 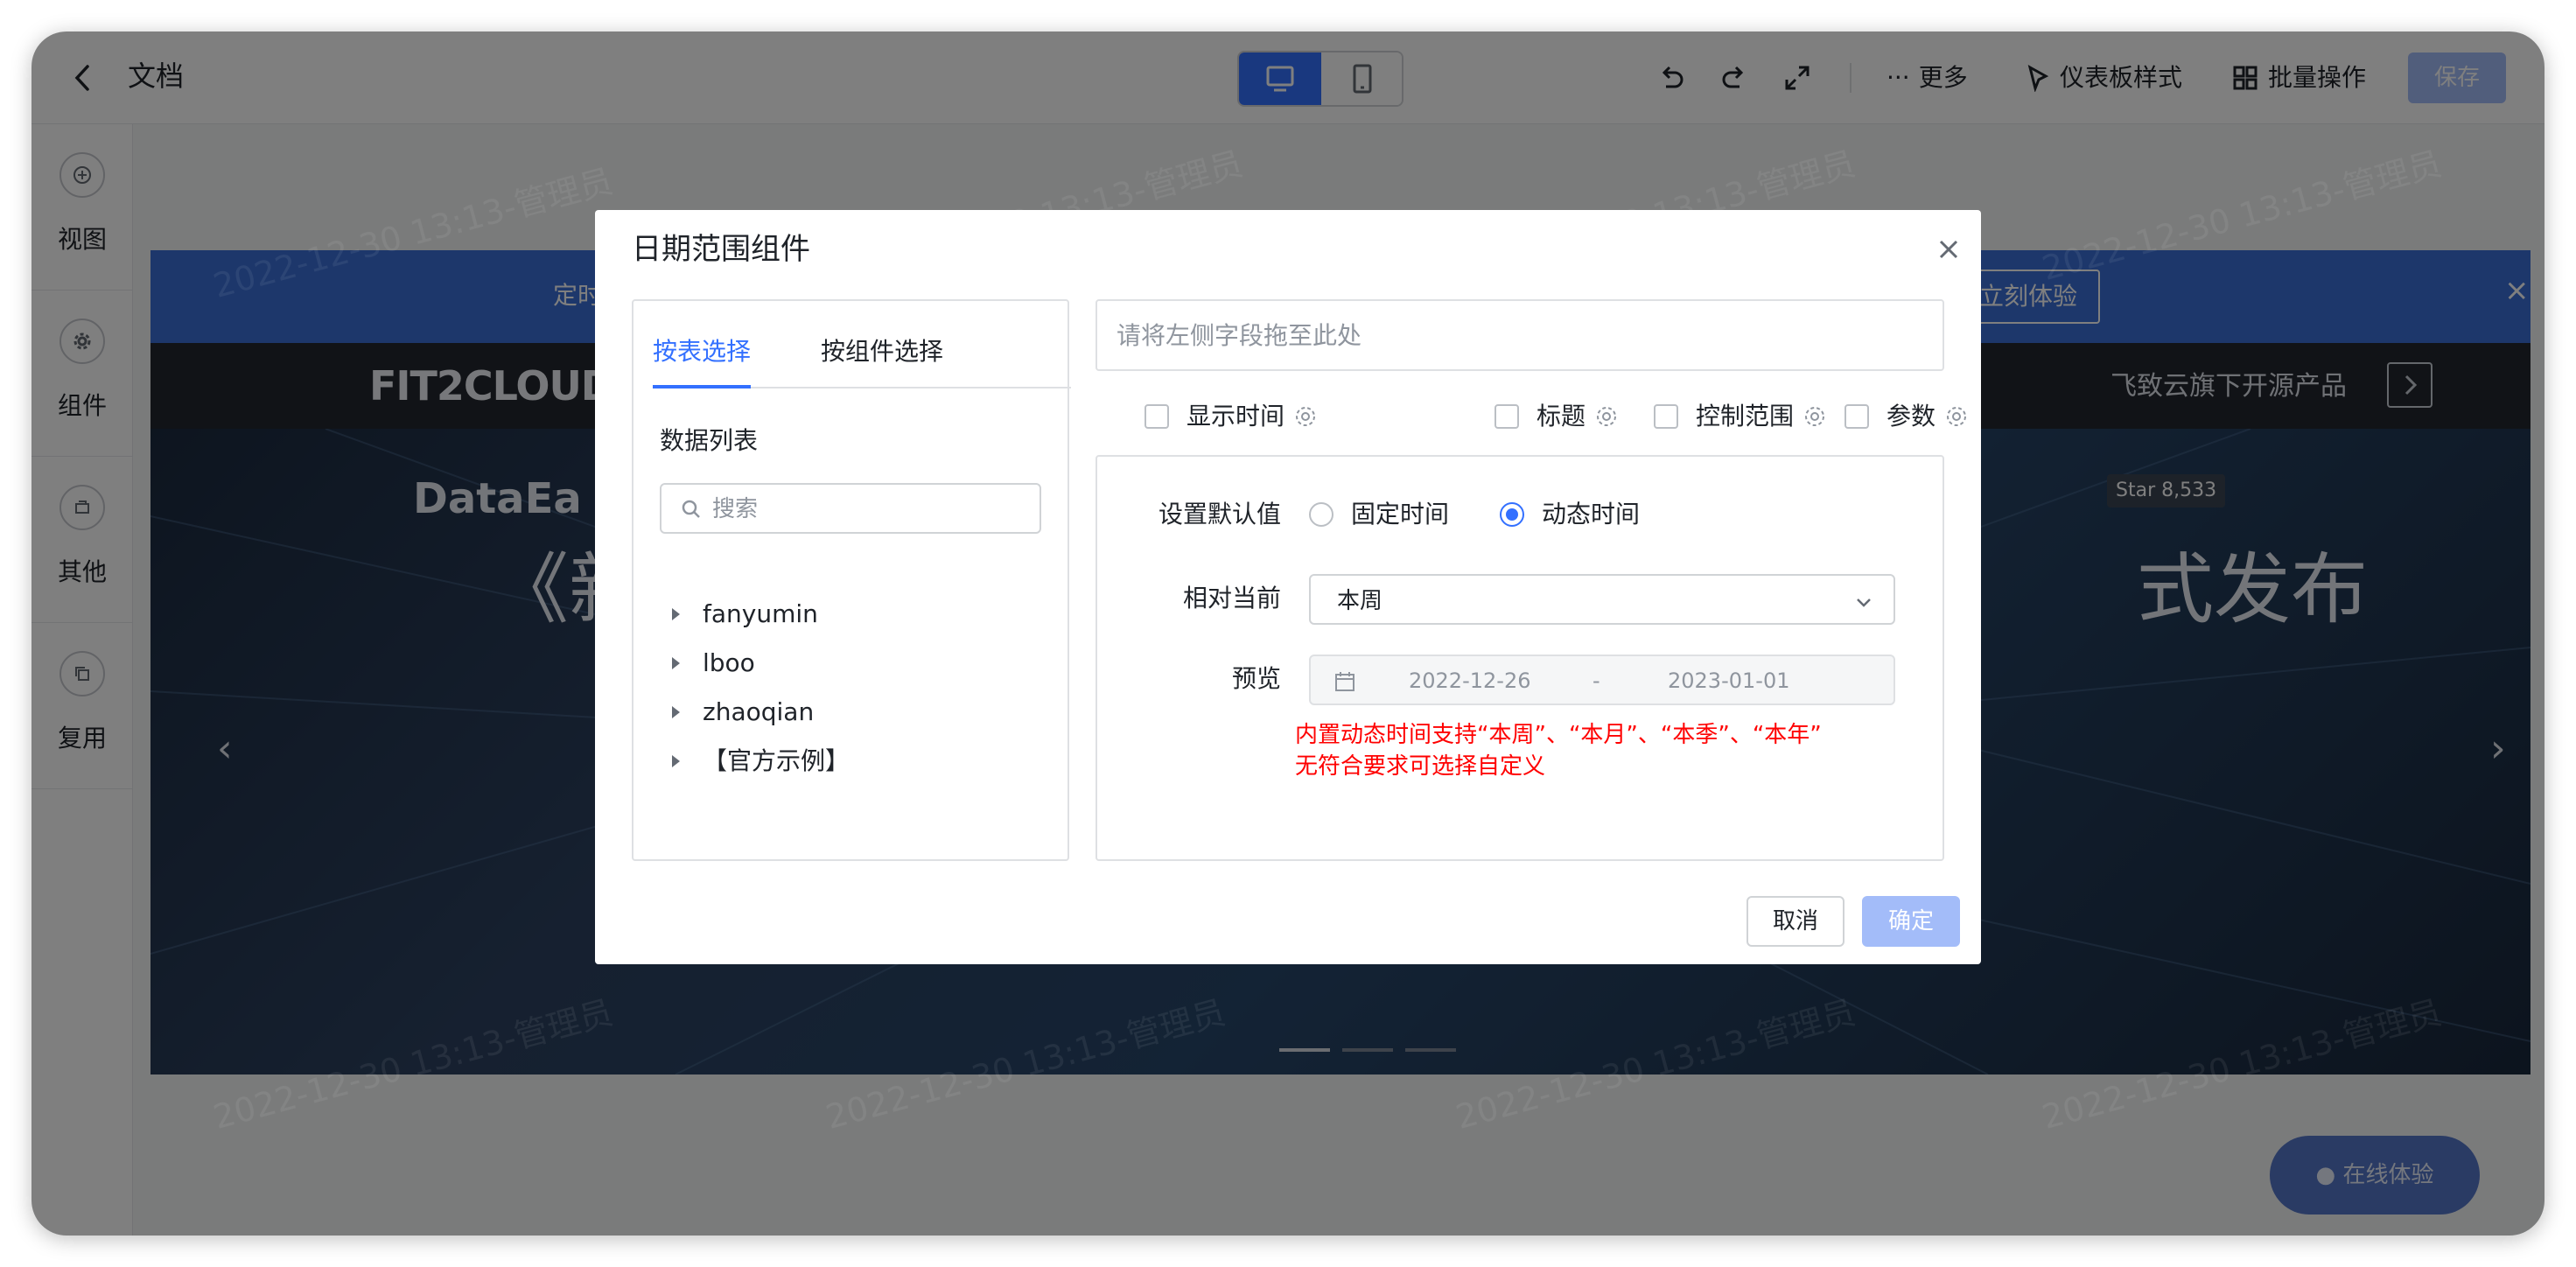 I want to click on radio-dynamic-time: 动态时间, so click(x=1570, y=514).